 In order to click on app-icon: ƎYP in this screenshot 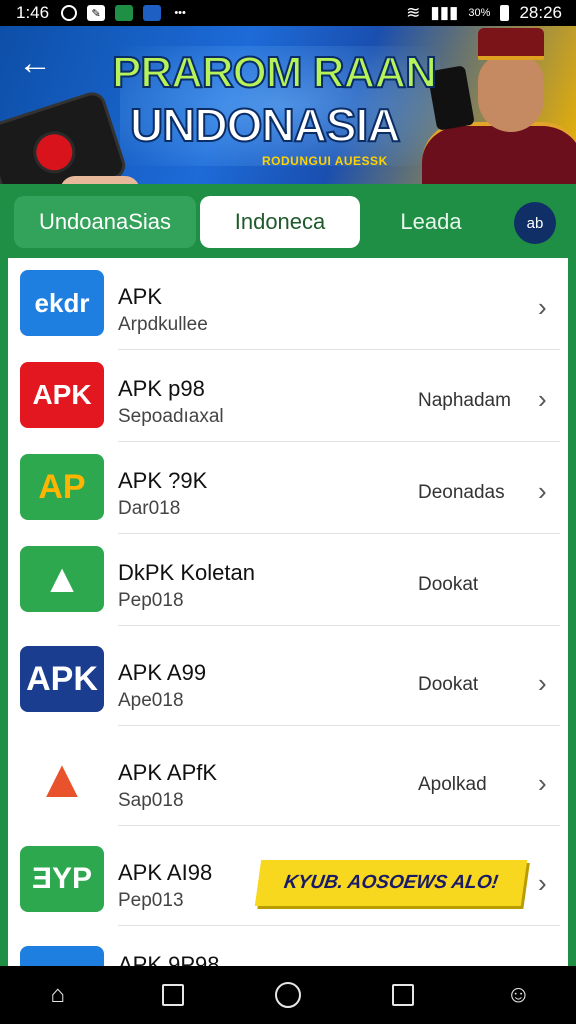, I will do `click(62, 879)`.